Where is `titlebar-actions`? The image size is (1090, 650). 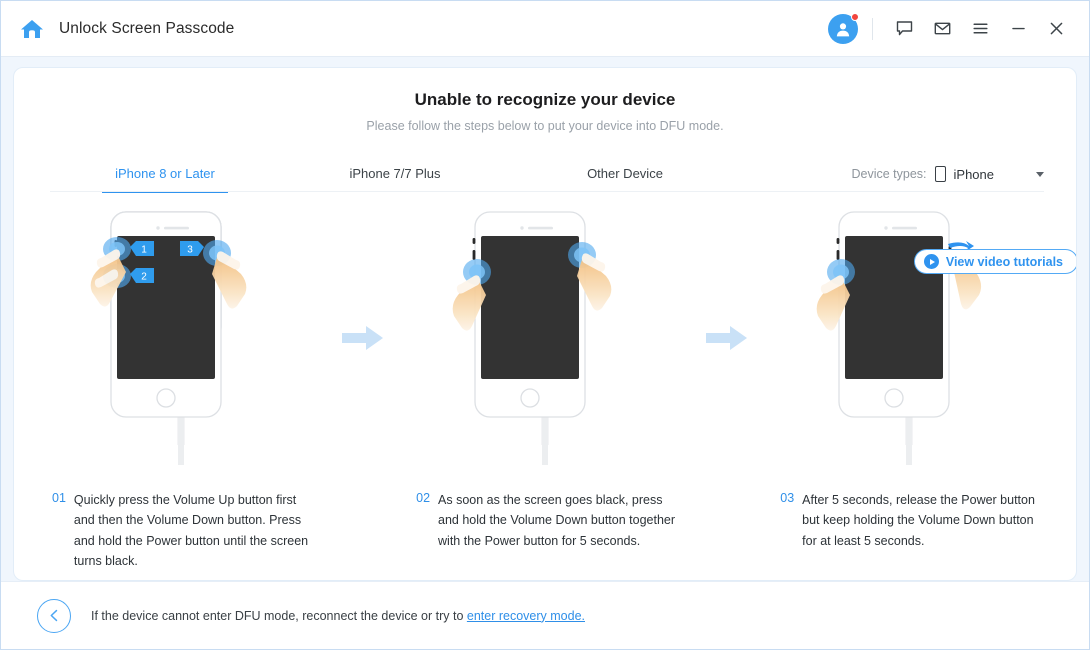 titlebar-actions is located at coordinates (951, 29).